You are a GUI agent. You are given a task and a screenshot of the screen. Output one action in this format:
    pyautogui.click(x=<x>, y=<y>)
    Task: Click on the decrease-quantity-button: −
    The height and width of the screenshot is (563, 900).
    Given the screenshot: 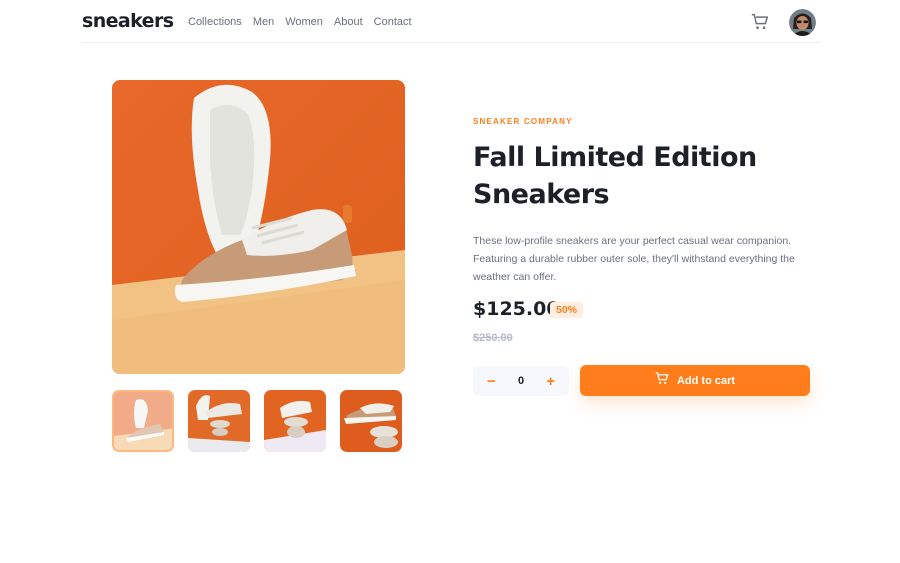 What is the action you would take?
    pyautogui.click(x=491, y=381)
    